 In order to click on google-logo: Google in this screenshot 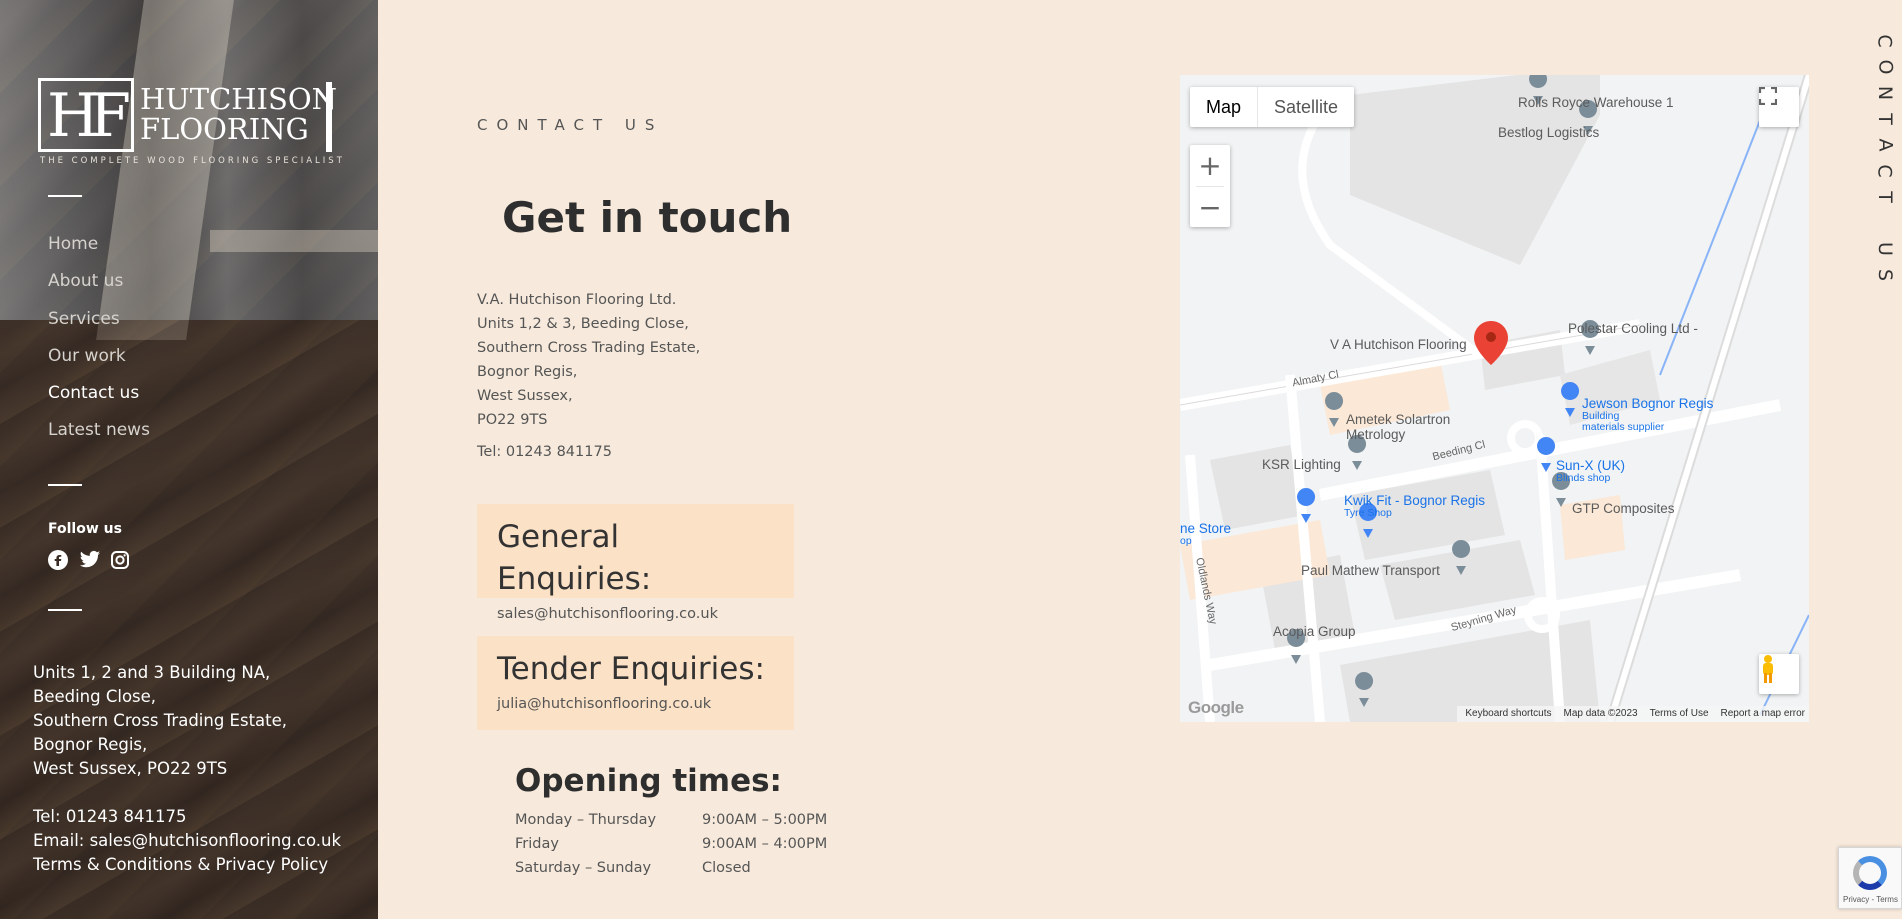, I will do `click(1216, 707)`.